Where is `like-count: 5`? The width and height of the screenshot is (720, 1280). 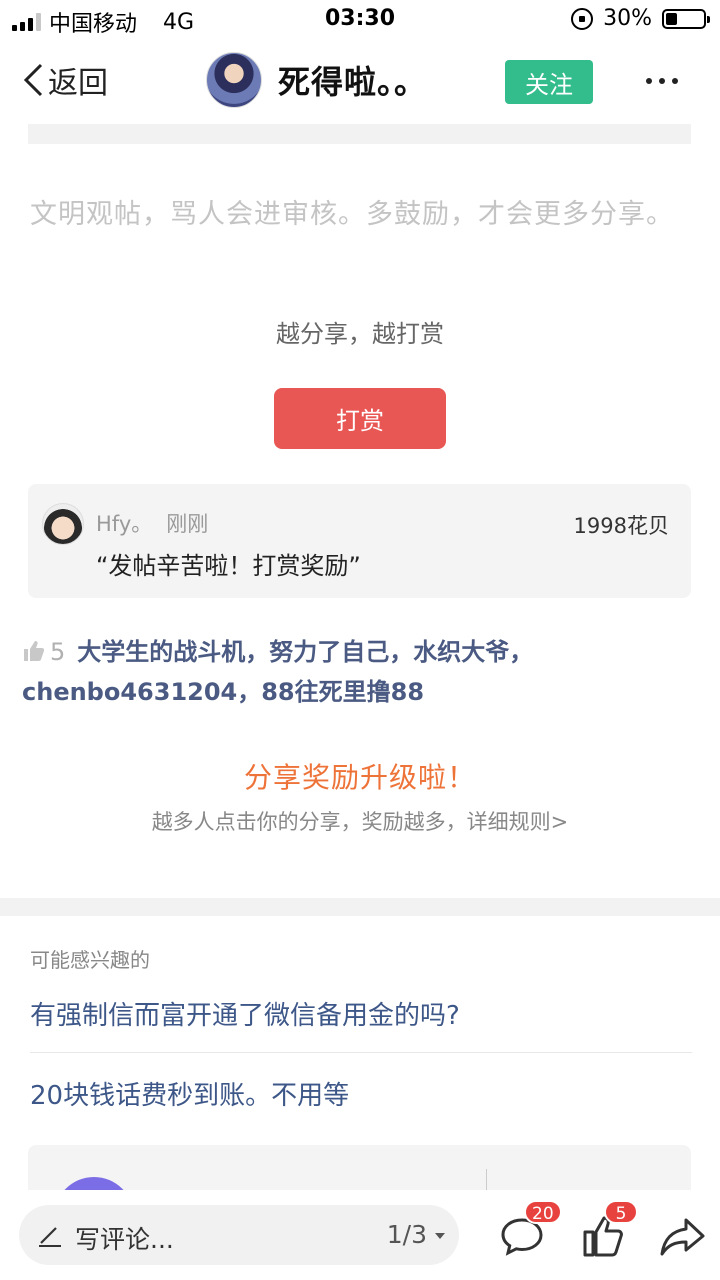 like-count: 5 is located at coordinates (58, 652).